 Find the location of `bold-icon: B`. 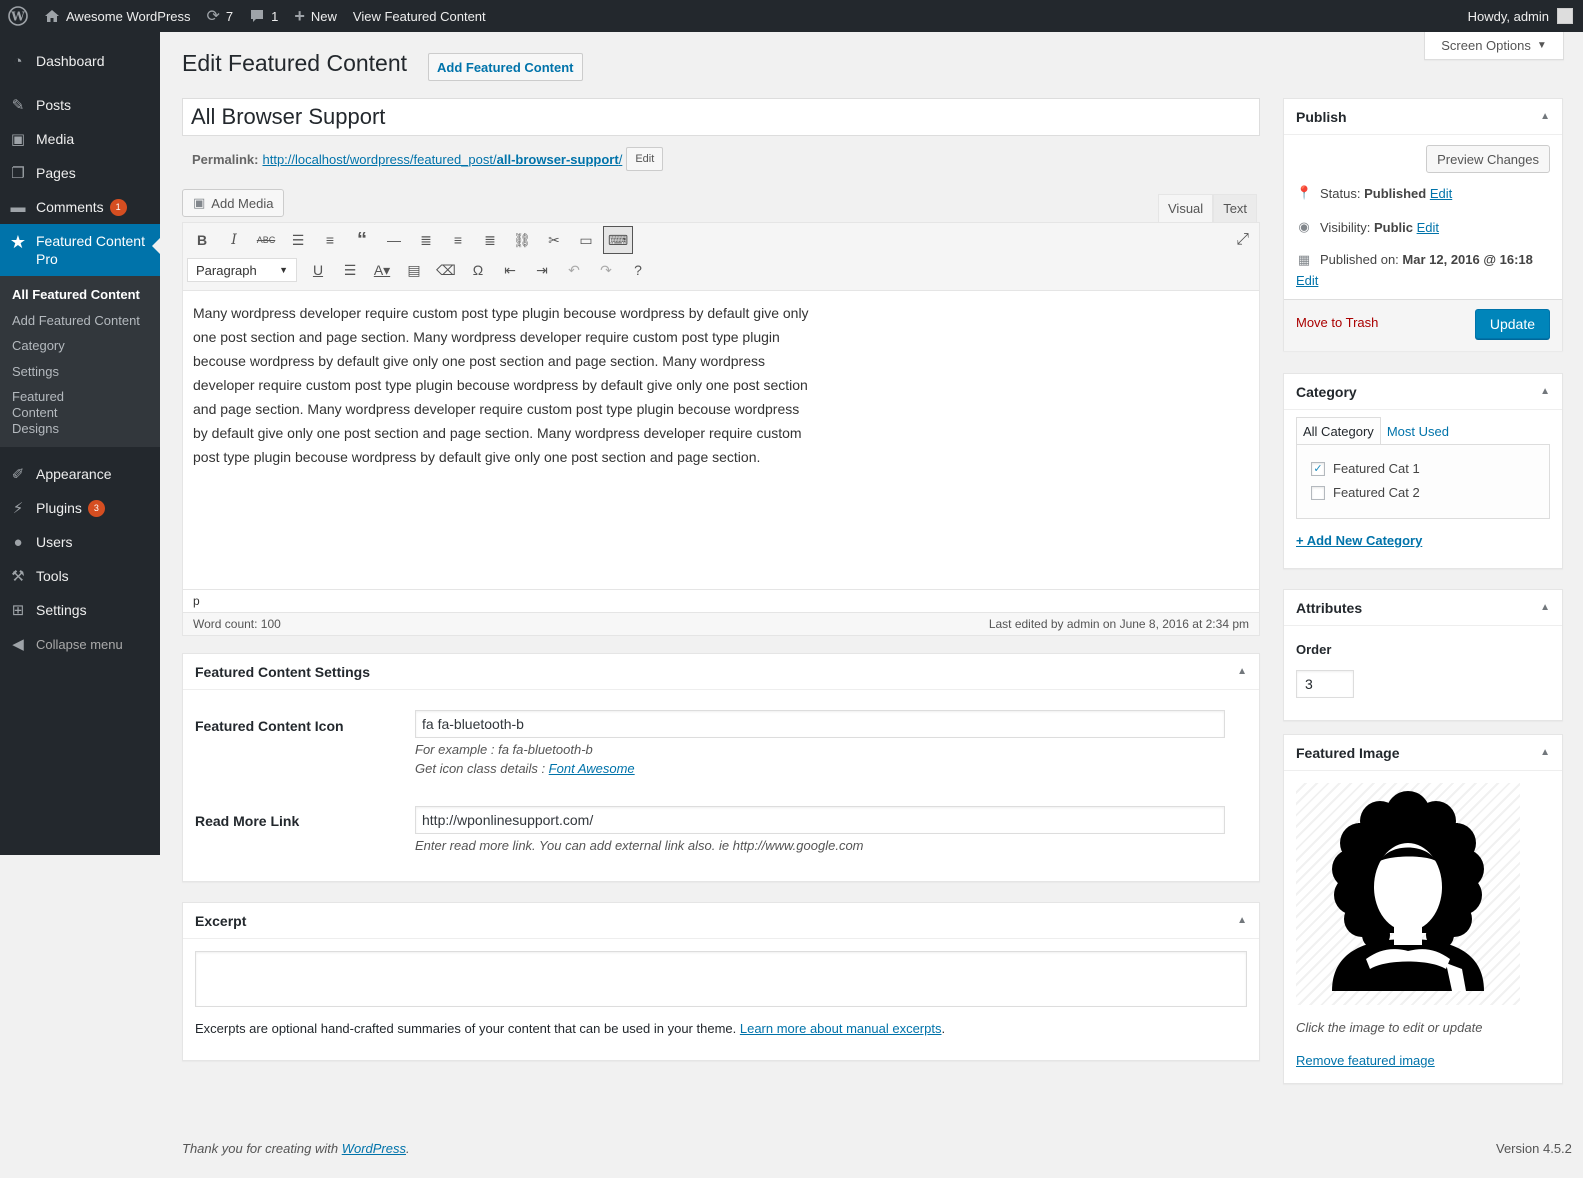

bold-icon: B is located at coordinates (202, 240).